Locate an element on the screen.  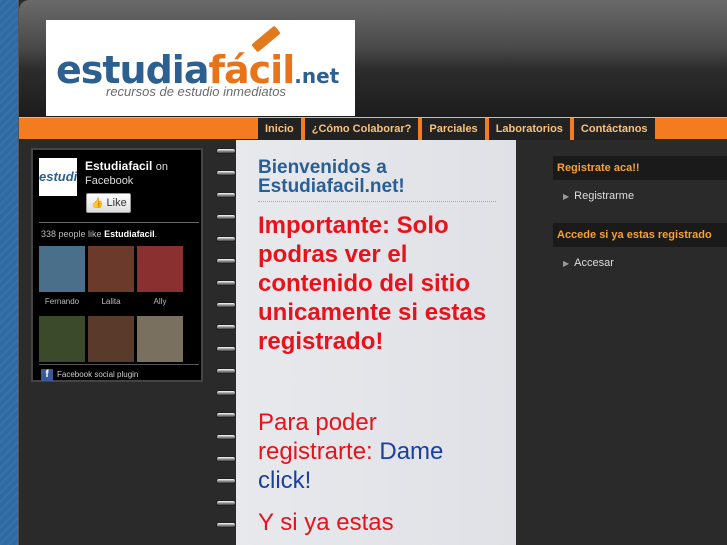
facebook-plugin-footer: f Facebook social plugin is located at coordinates (89, 375).